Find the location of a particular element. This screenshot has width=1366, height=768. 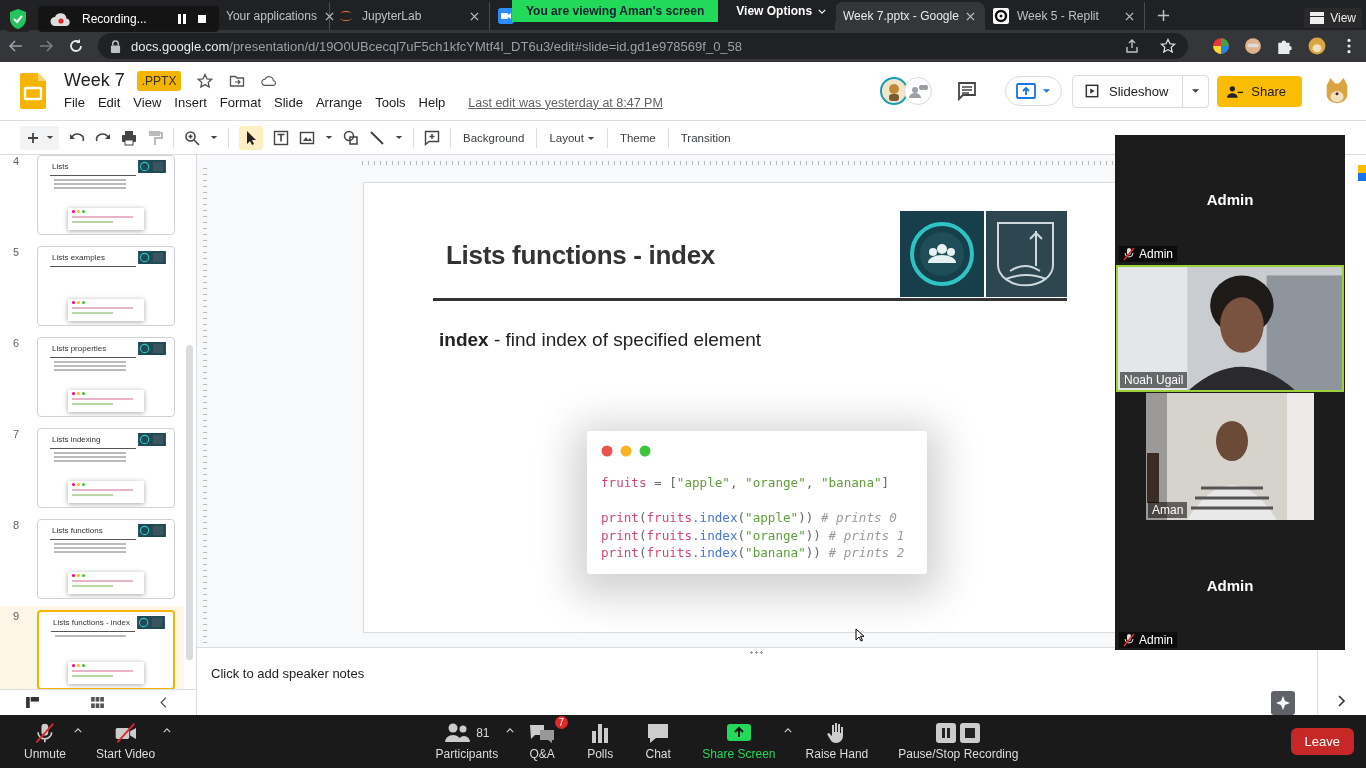

speaker-notes-field: Click to add speaker notes is located at coordinates (288, 673).